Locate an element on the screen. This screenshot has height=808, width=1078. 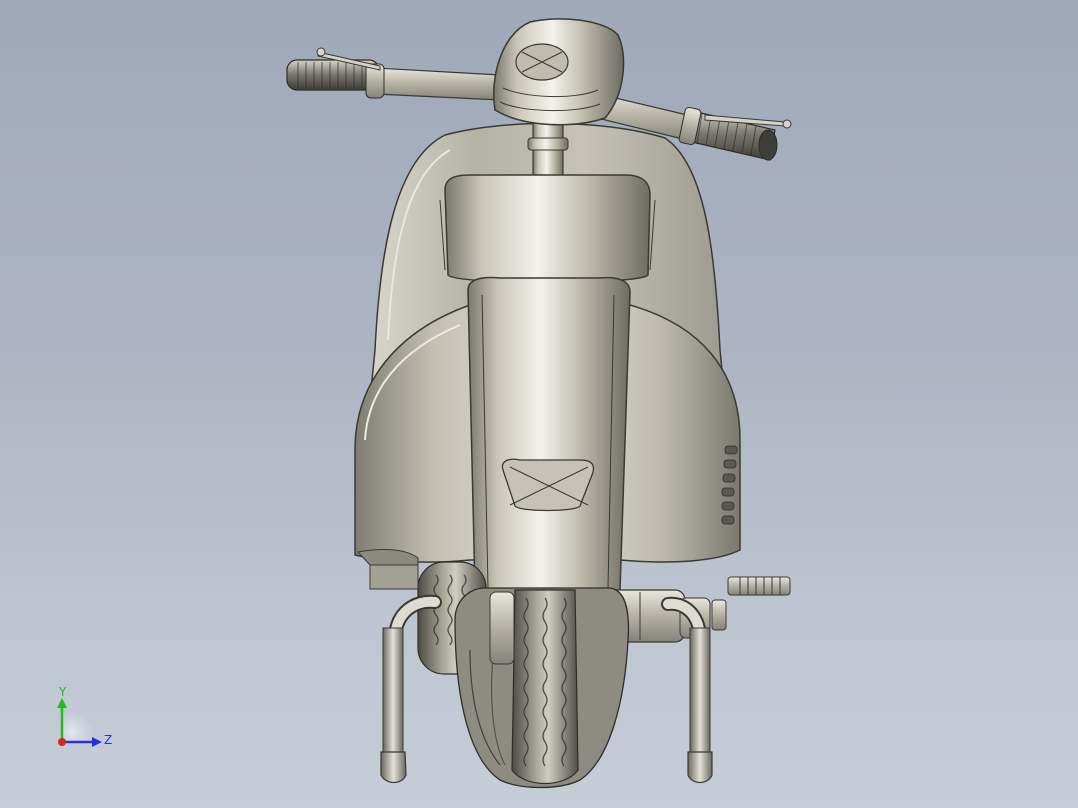
y-axis-label: Y is located at coordinates (62, 692).